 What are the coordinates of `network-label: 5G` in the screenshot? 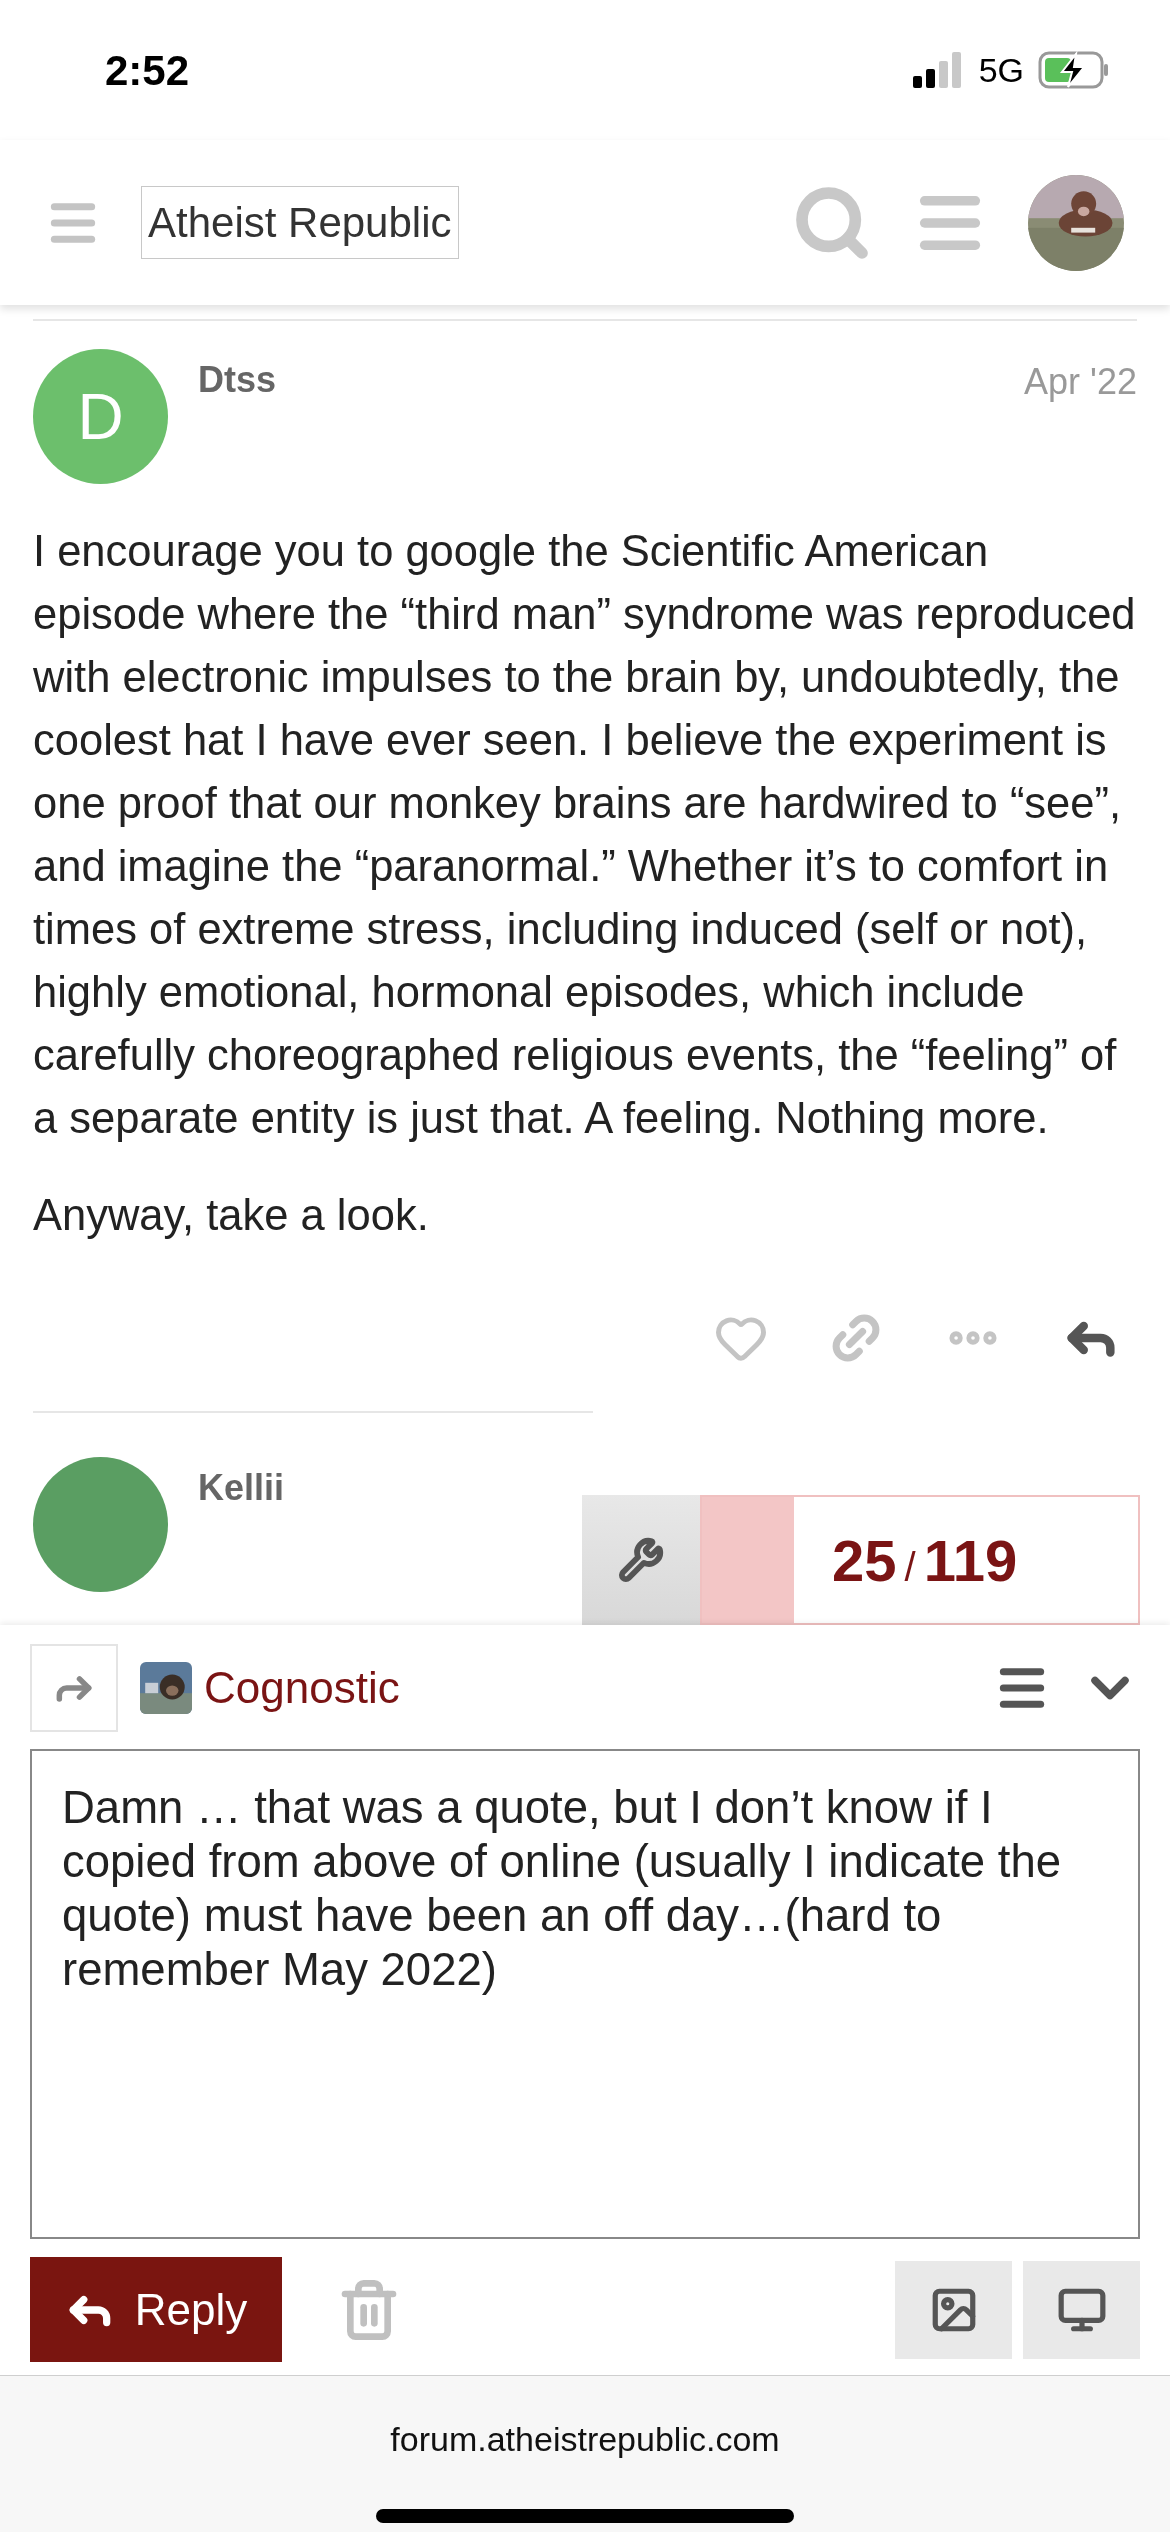 It's located at (1001, 70).